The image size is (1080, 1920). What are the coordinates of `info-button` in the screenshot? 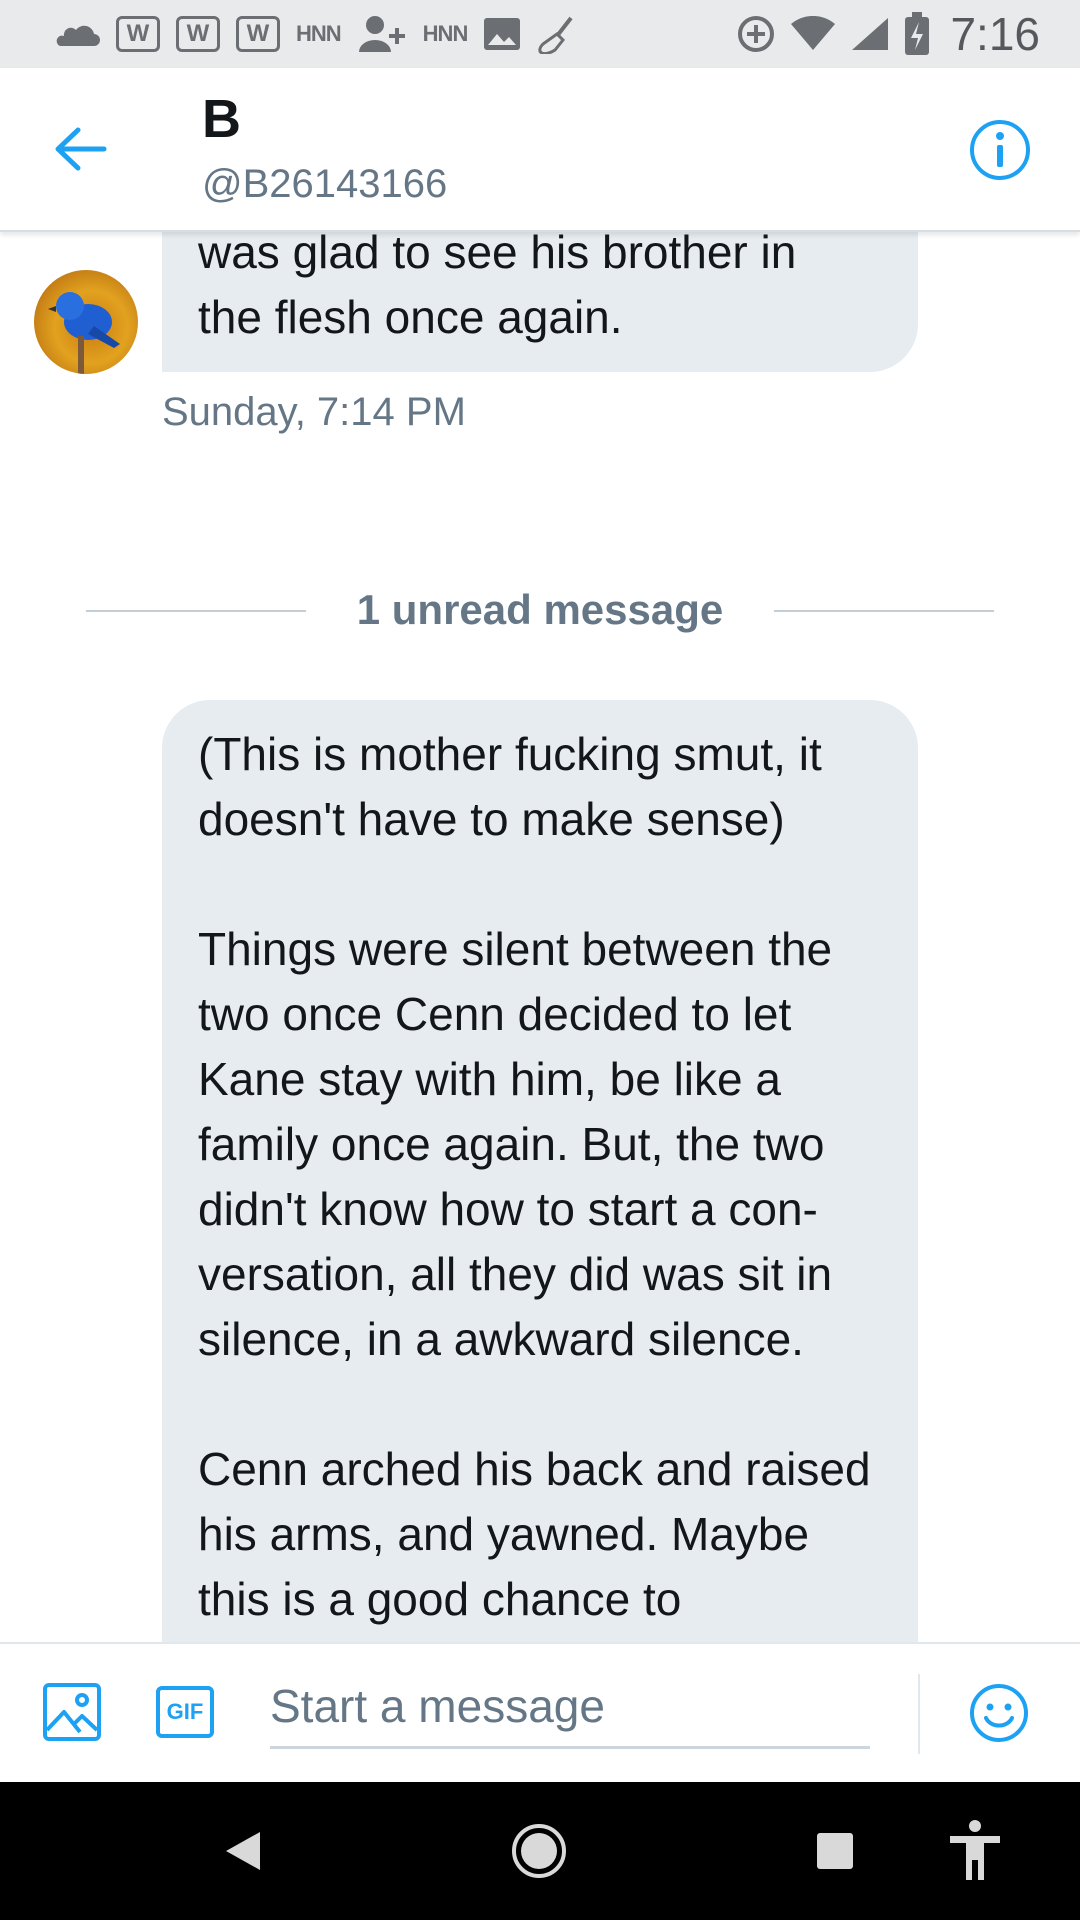 It's located at (1000, 150).